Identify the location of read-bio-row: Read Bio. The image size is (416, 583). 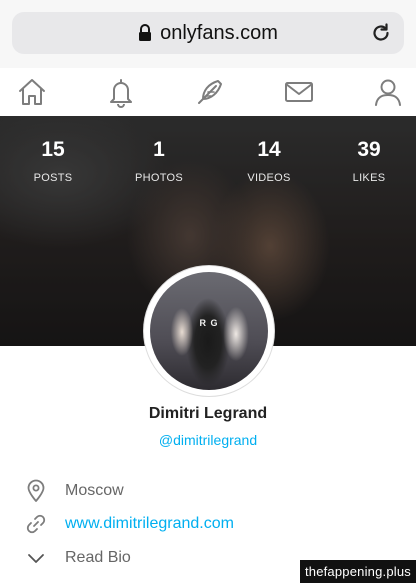
(77, 558).